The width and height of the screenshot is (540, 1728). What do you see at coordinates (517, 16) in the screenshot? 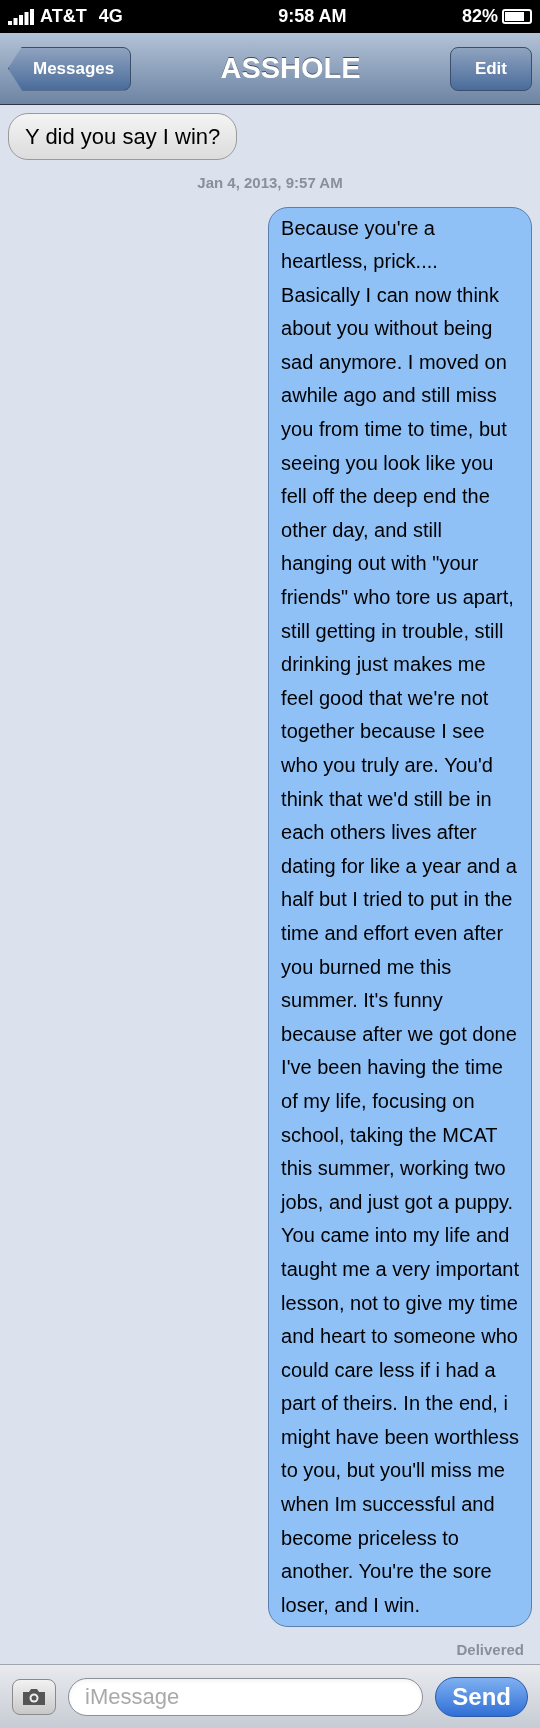
I see `battery-icon` at bounding box center [517, 16].